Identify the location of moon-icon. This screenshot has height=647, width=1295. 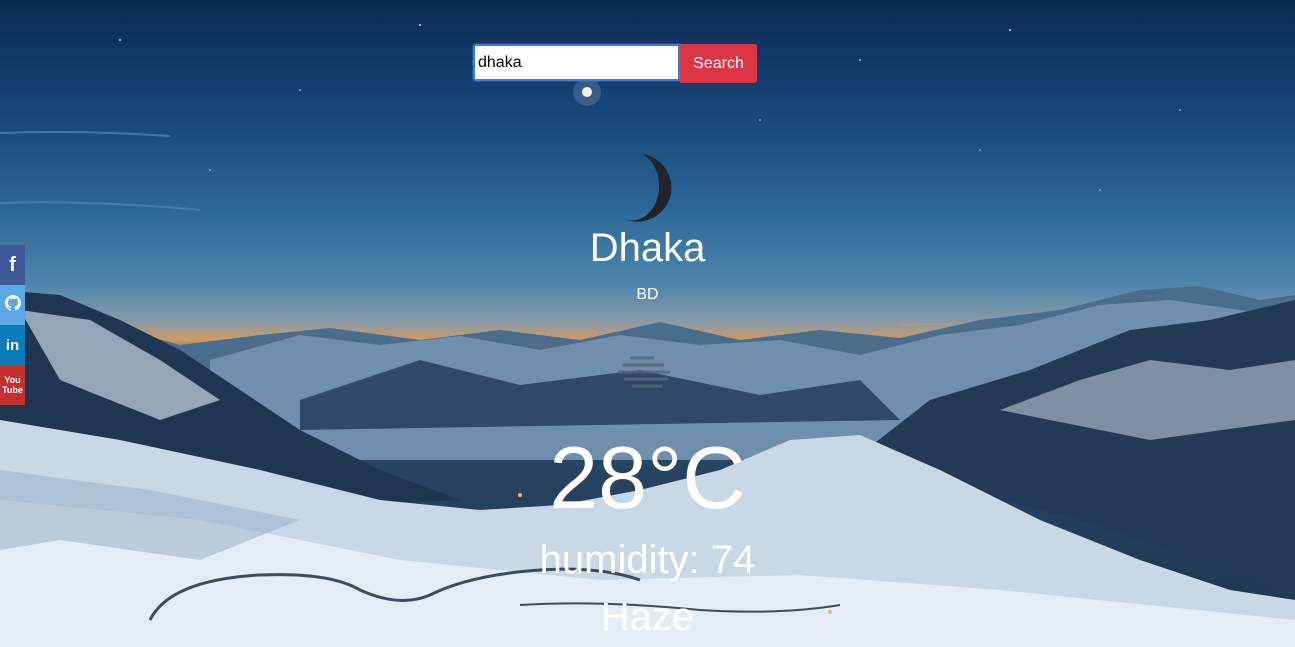
(642, 189).